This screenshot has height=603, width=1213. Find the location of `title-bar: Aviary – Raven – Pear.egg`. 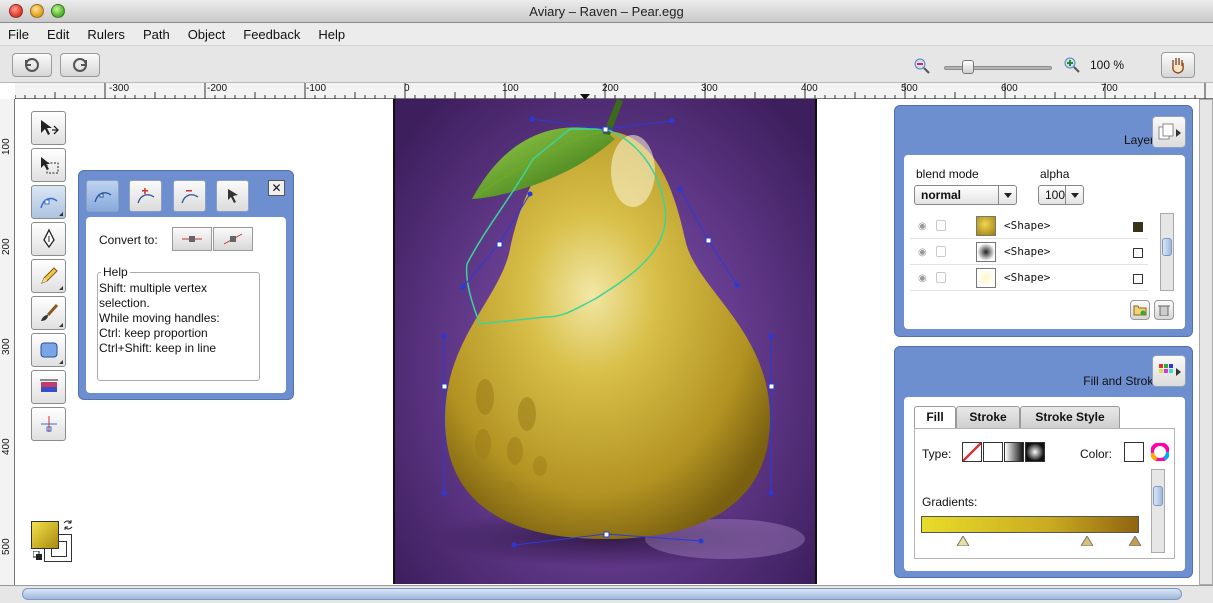

title-bar: Aviary – Raven – Pear.egg is located at coordinates (606, 11).